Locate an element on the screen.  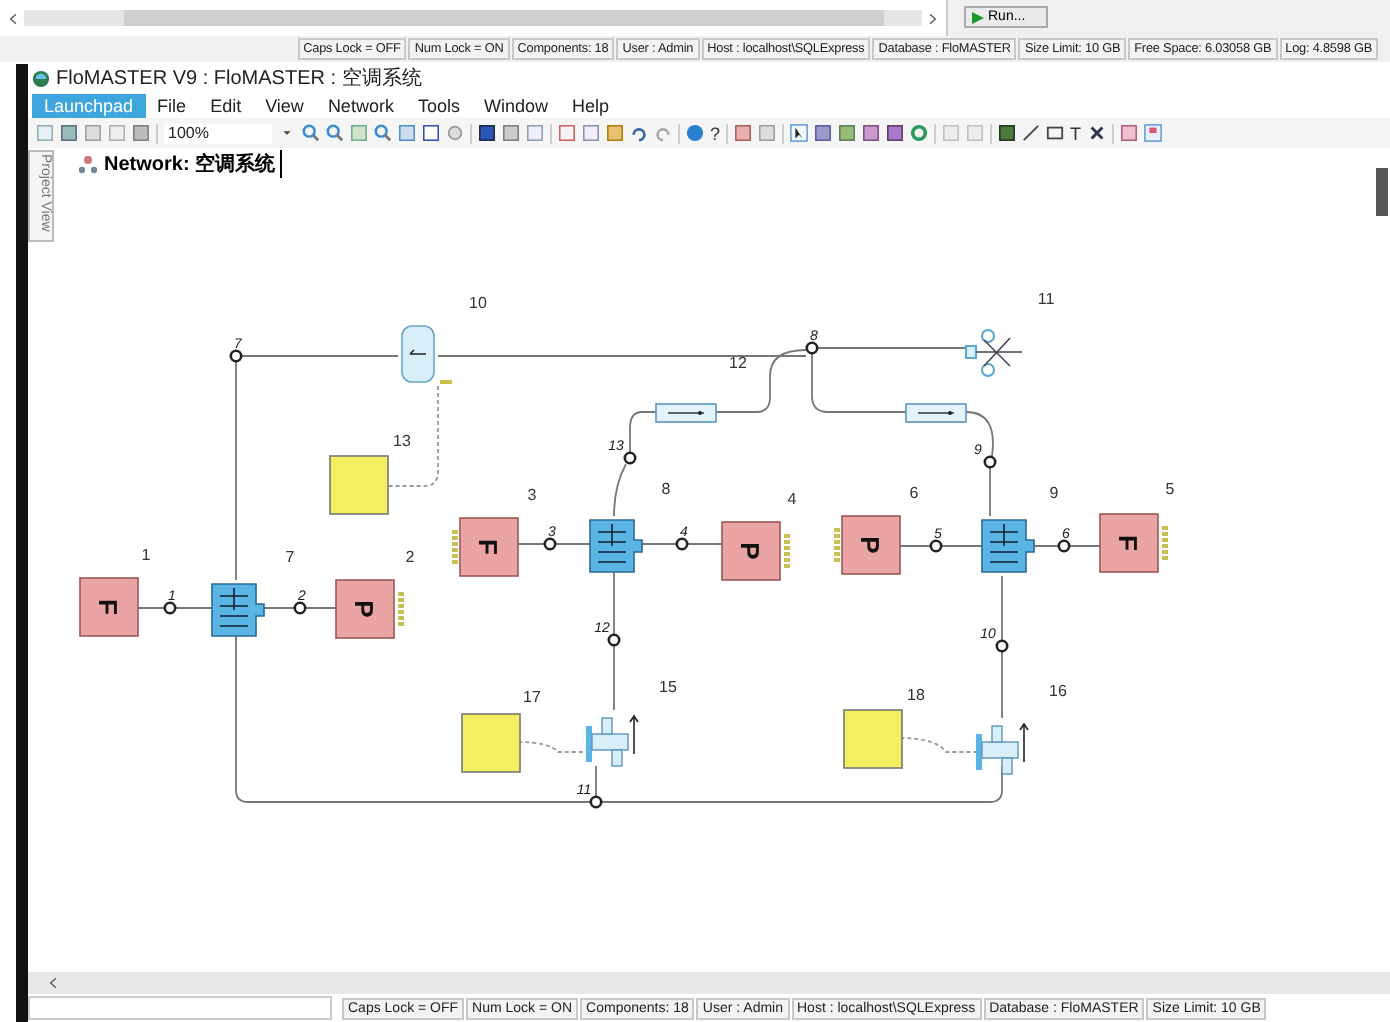
rectangle-icon is located at coordinates (1055, 133).